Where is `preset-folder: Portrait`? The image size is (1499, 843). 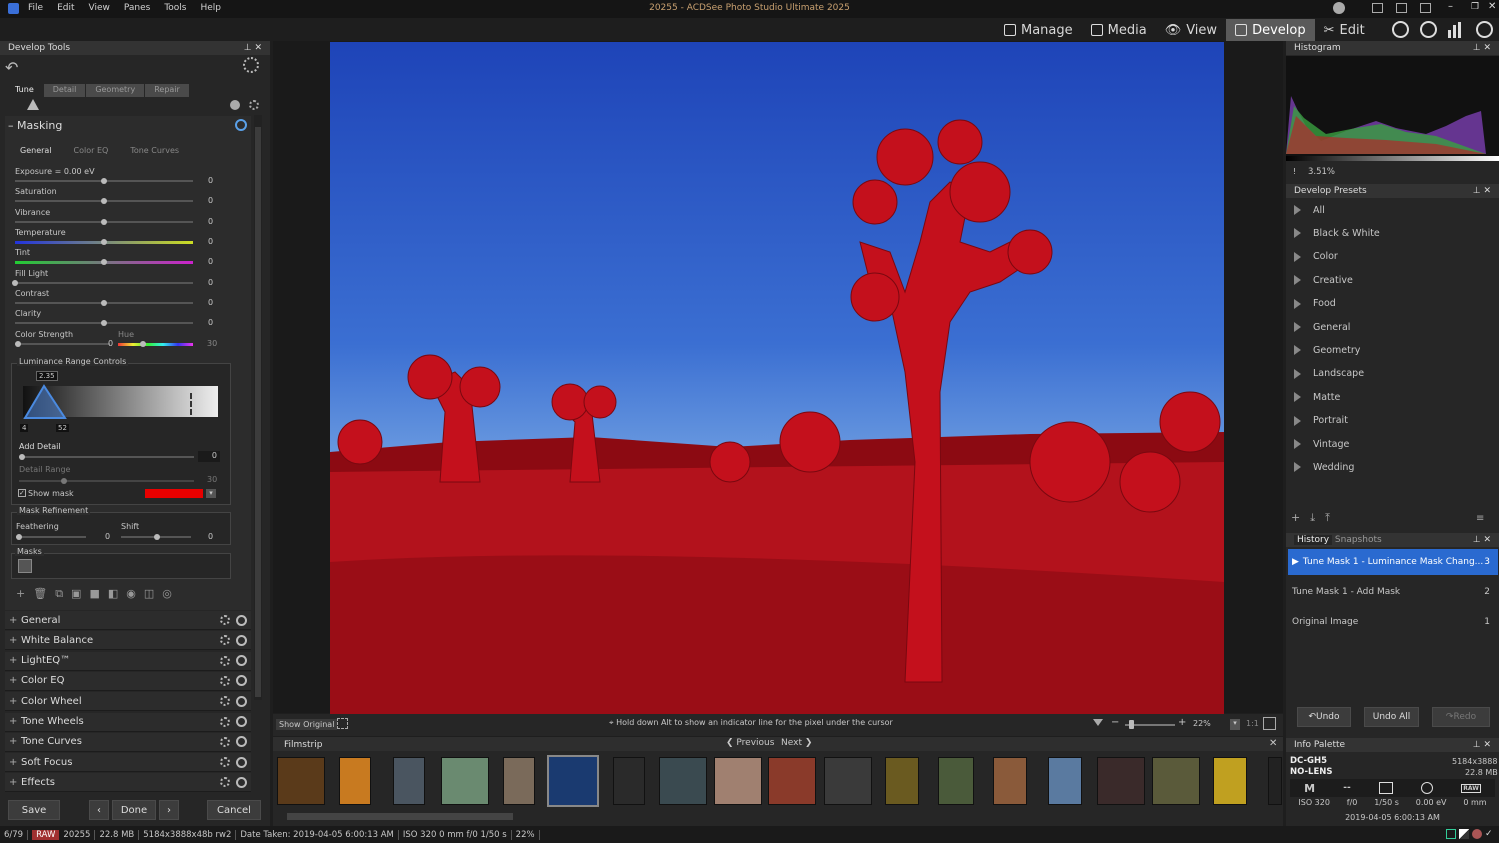
preset-folder: Portrait is located at coordinates (1393, 421).